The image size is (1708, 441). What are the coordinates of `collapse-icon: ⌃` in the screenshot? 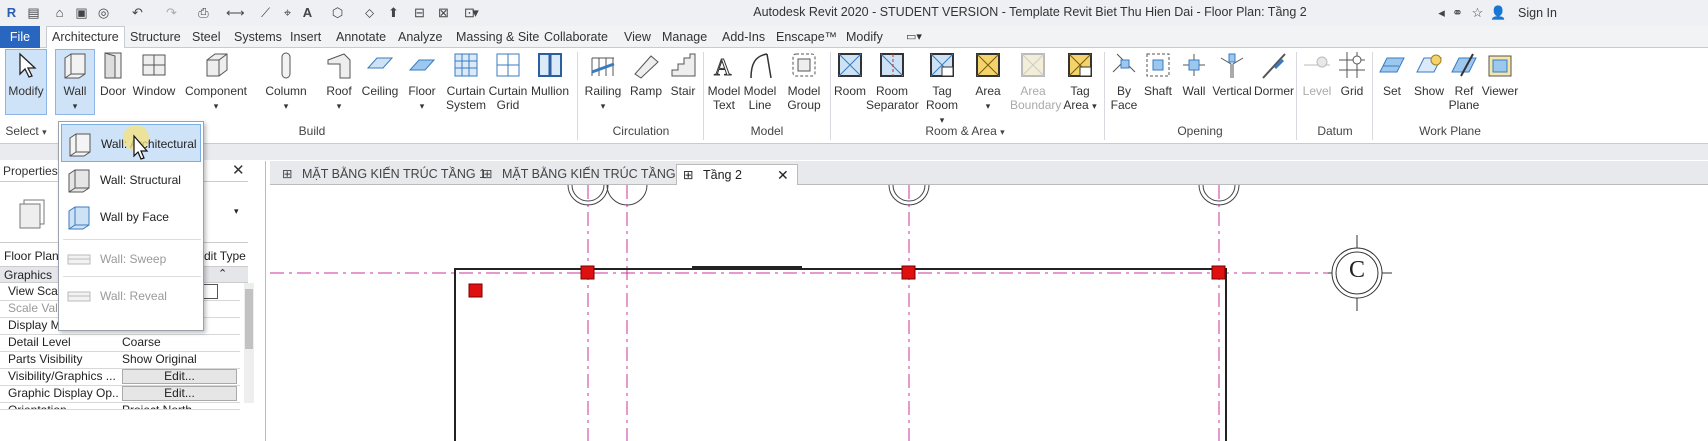 It's located at (222, 273).